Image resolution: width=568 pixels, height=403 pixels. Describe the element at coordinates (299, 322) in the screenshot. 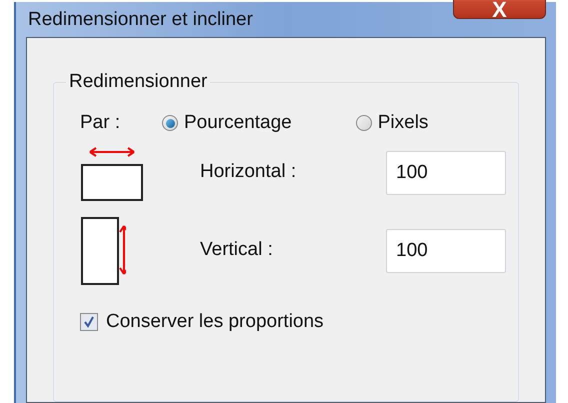

I see `keep-ratio-checkbox: Conserver les proportions` at that location.